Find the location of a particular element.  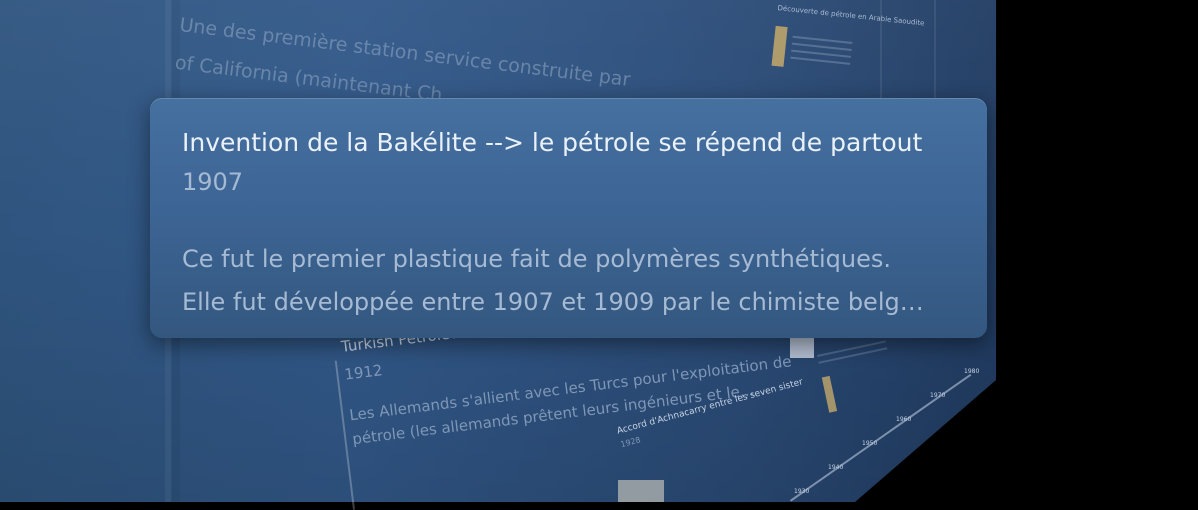

event-date: 1907 is located at coordinates (213, 182).